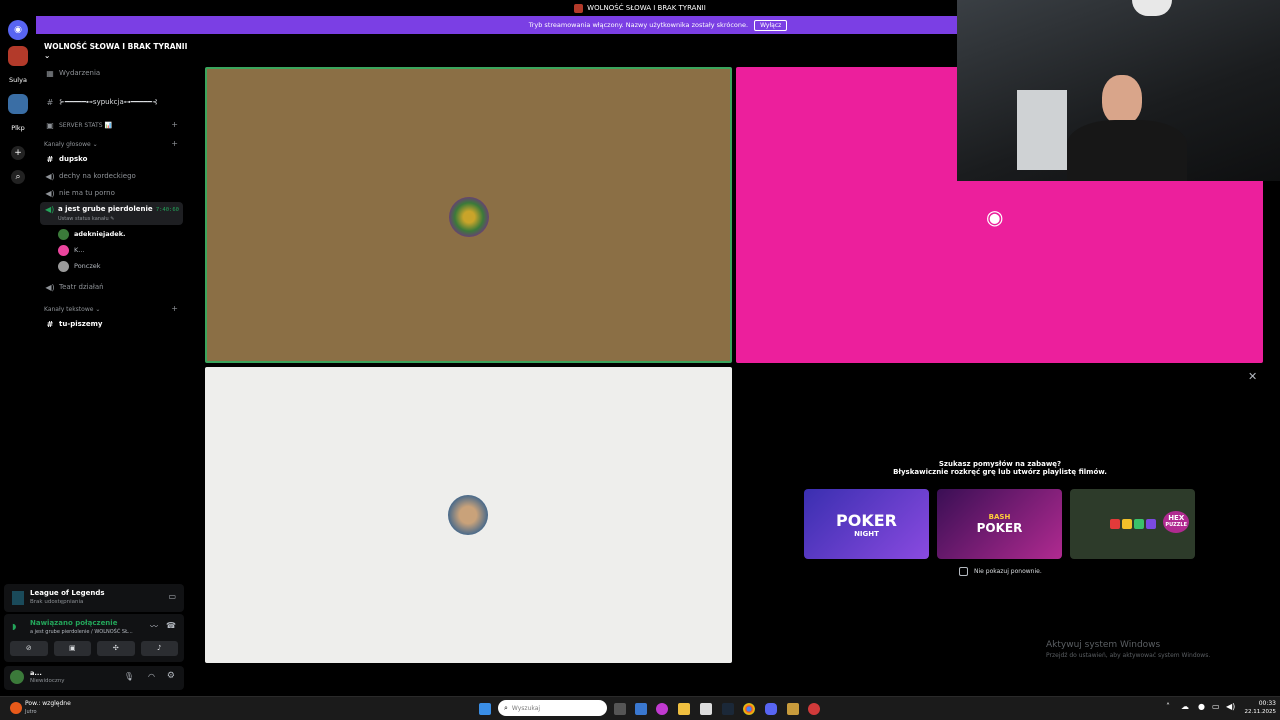  Describe the element at coordinates (92, 234) in the screenshot. I see `voice-member: adekniejadek.` at that location.